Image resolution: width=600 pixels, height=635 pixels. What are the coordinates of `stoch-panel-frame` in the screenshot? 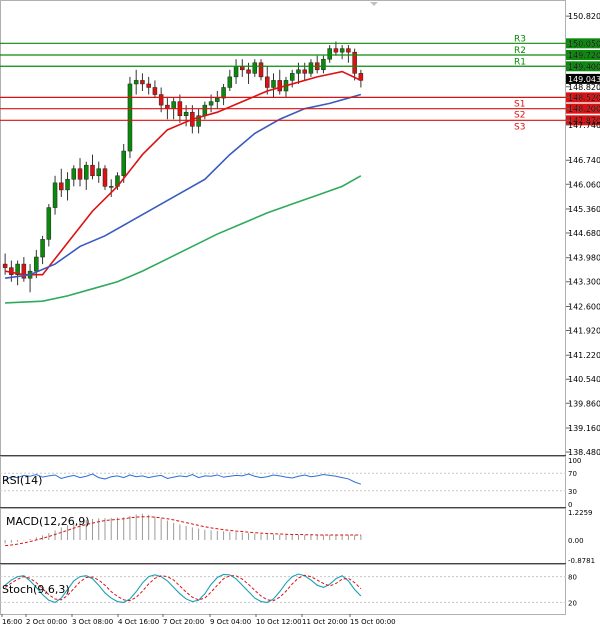 It's located at (283, 589).